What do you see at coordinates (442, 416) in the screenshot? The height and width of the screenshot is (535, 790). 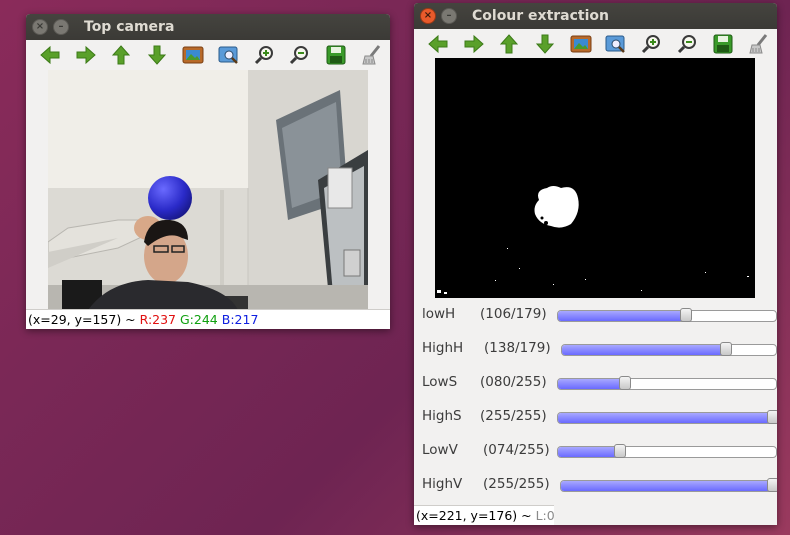 I see `slider-label: HighS` at bounding box center [442, 416].